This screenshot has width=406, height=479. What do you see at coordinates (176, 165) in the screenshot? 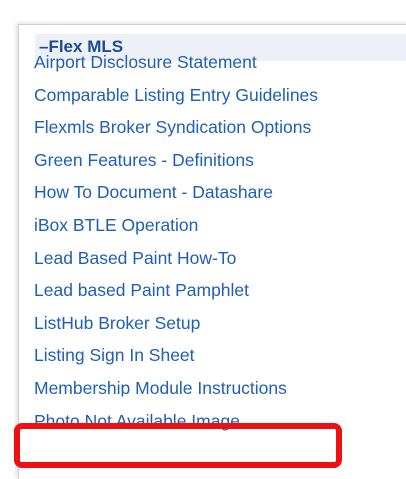
I see `document-link-green-features: Green Features - Definitions` at bounding box center [176, 165].